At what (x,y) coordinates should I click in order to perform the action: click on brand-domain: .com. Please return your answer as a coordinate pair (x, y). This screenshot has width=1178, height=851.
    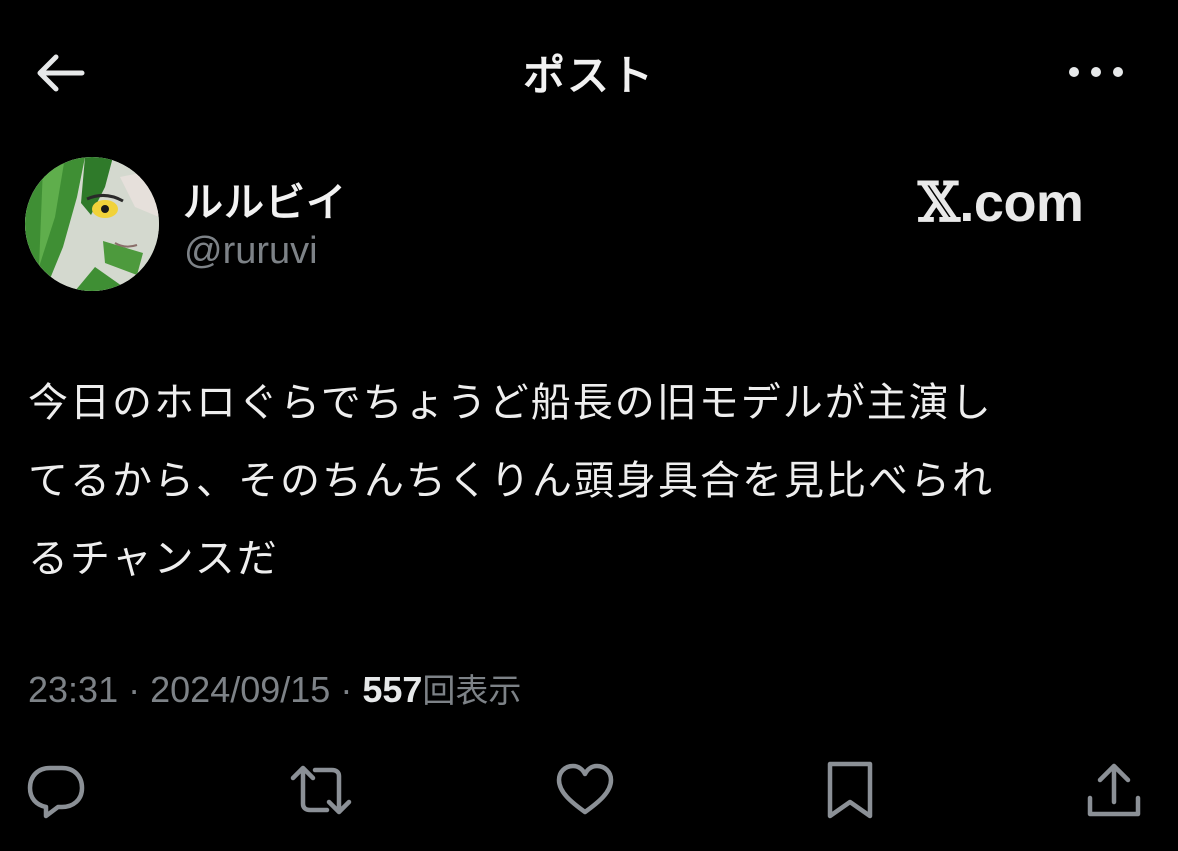
    Looking at the image, I should click on (1021, 203).